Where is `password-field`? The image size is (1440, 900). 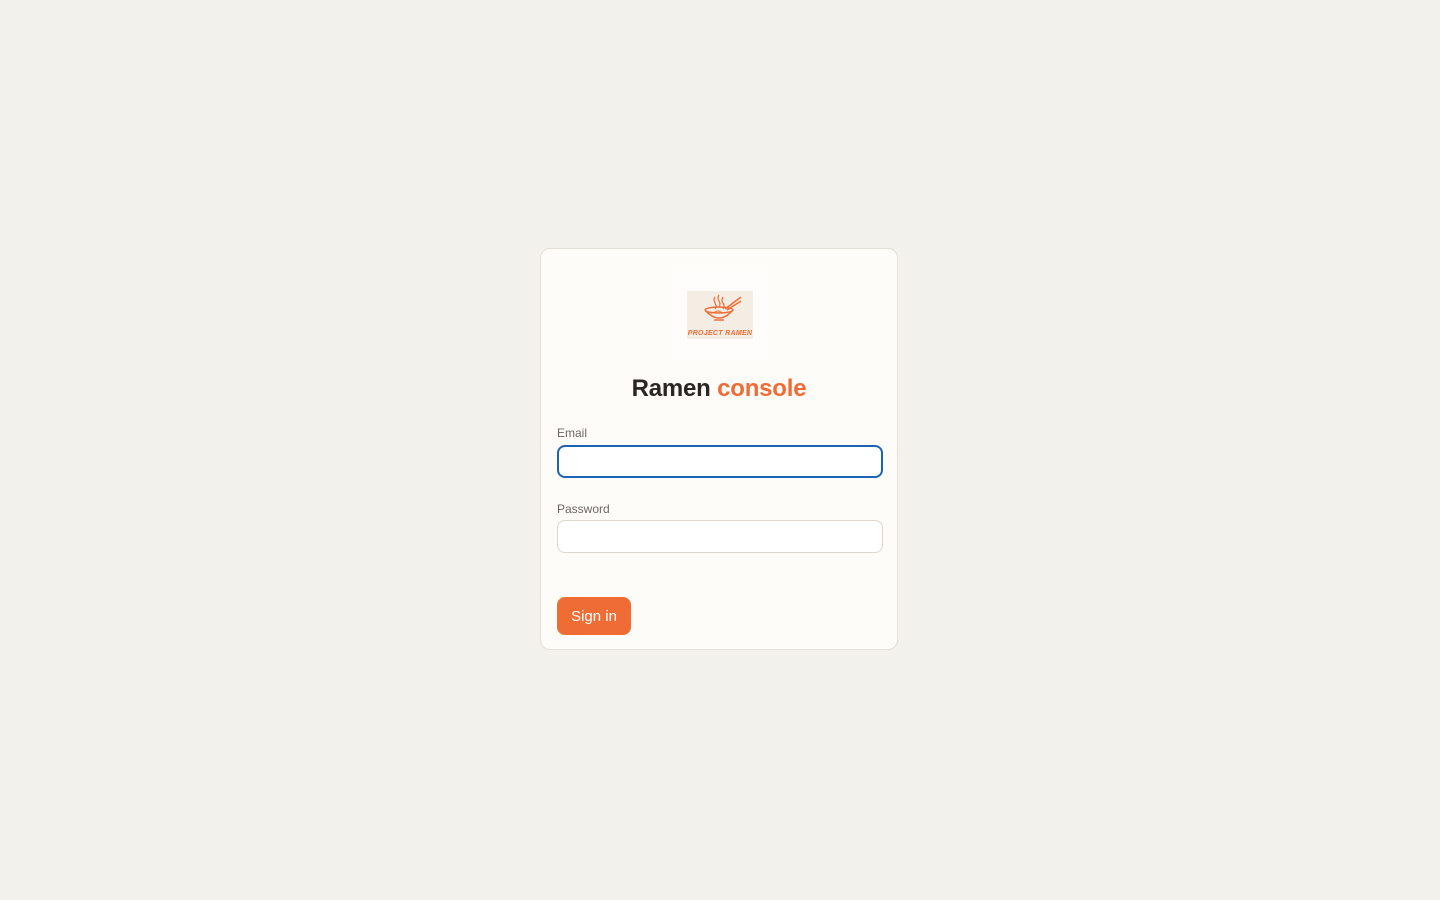
password-field is located at coordinates (720, 536).